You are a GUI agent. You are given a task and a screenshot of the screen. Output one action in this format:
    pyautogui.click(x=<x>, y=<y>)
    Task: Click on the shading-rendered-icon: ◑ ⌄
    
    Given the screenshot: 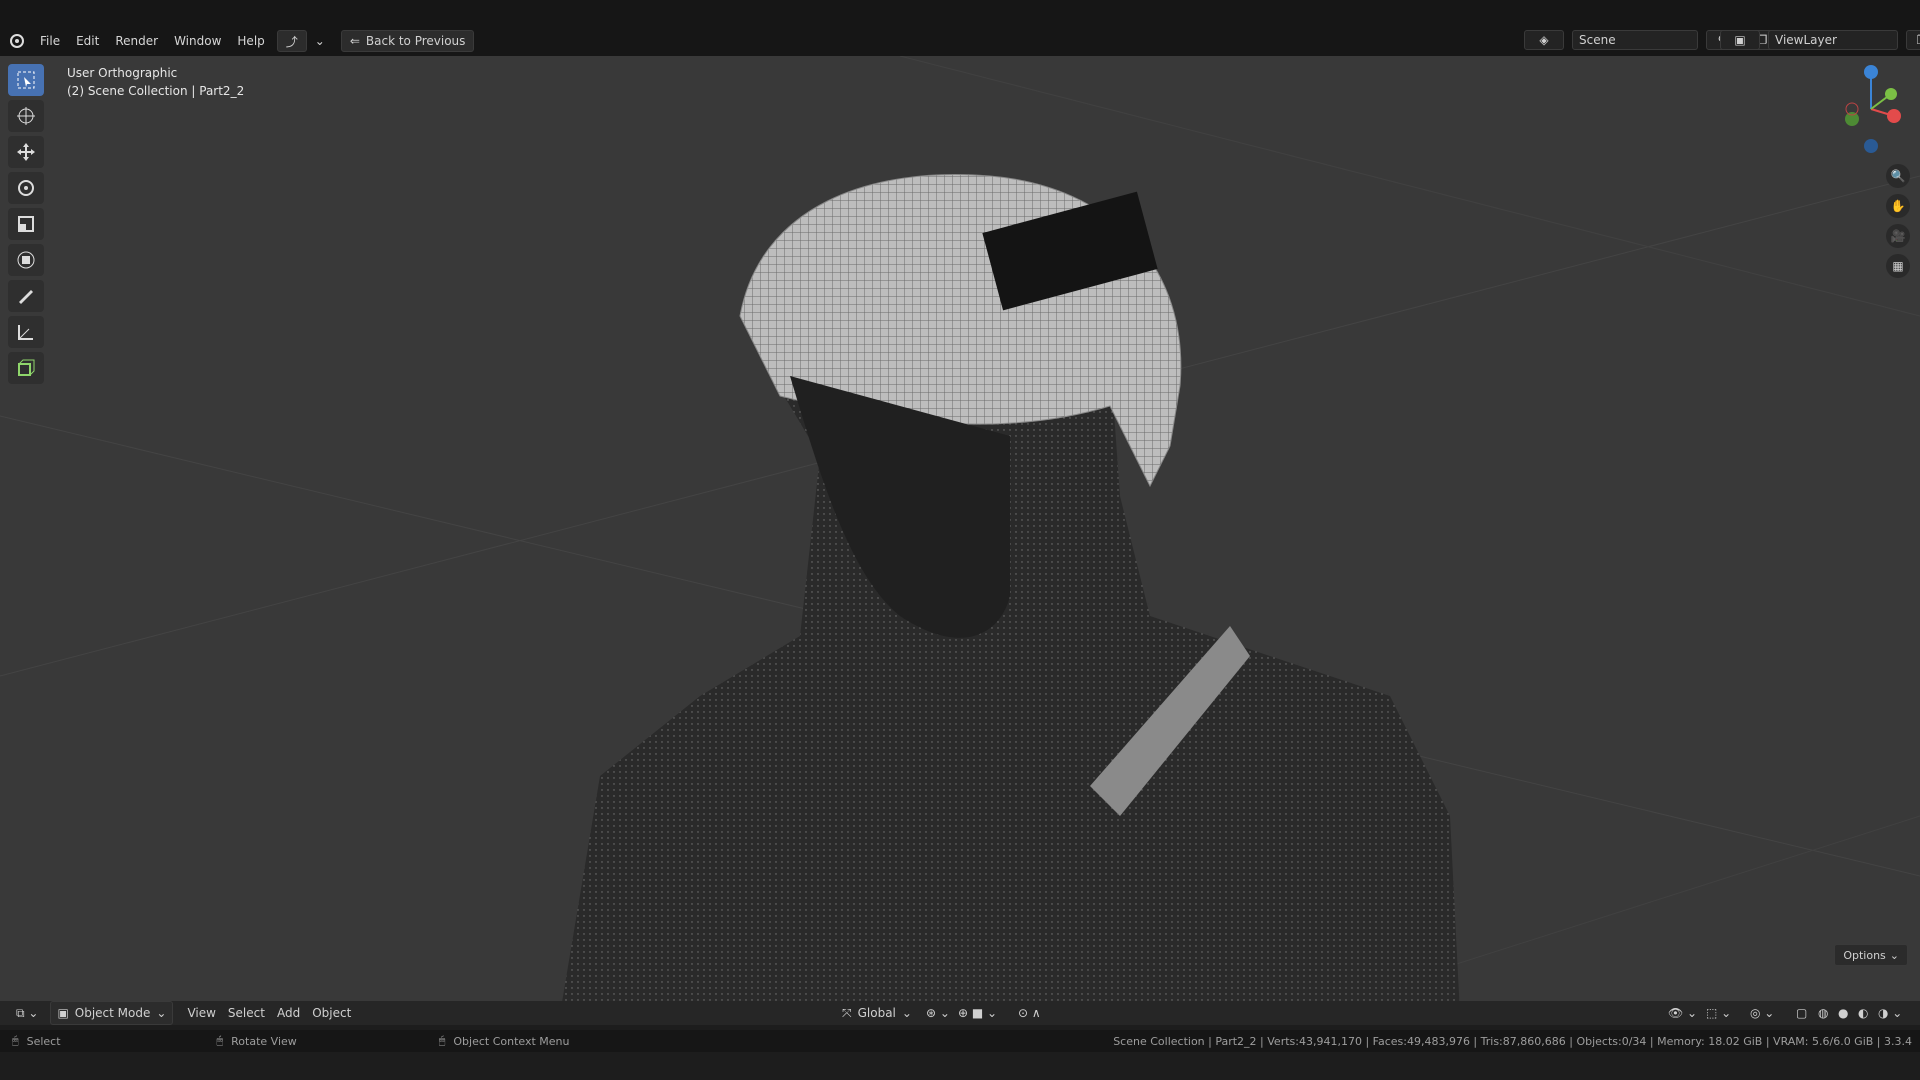 What is the action you would take?
    pyautogui.click(x=1890, y=1013)
    